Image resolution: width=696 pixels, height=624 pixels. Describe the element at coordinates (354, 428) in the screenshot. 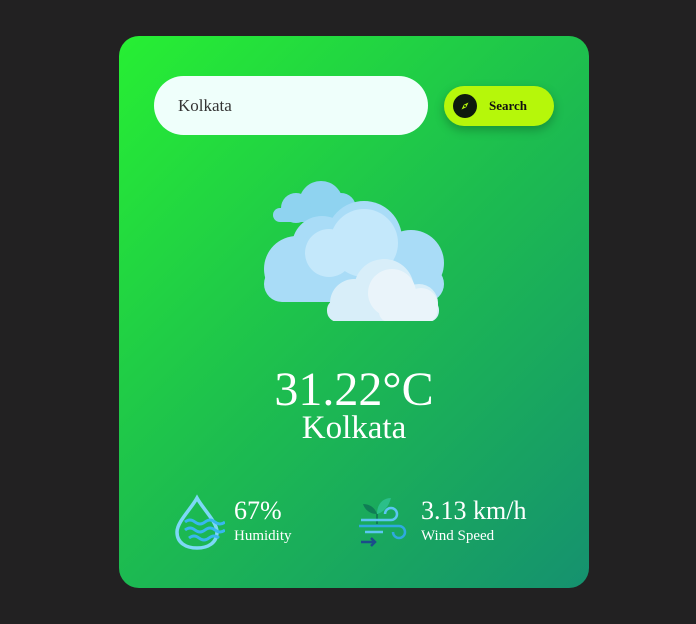

I see `city-name: Kolkata` at that location.